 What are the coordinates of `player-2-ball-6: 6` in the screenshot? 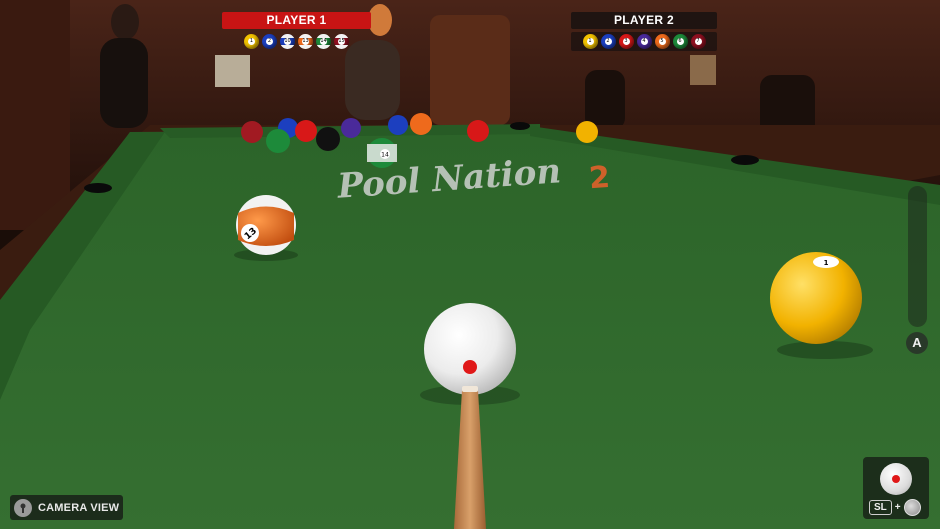 It's located at (680, 41).